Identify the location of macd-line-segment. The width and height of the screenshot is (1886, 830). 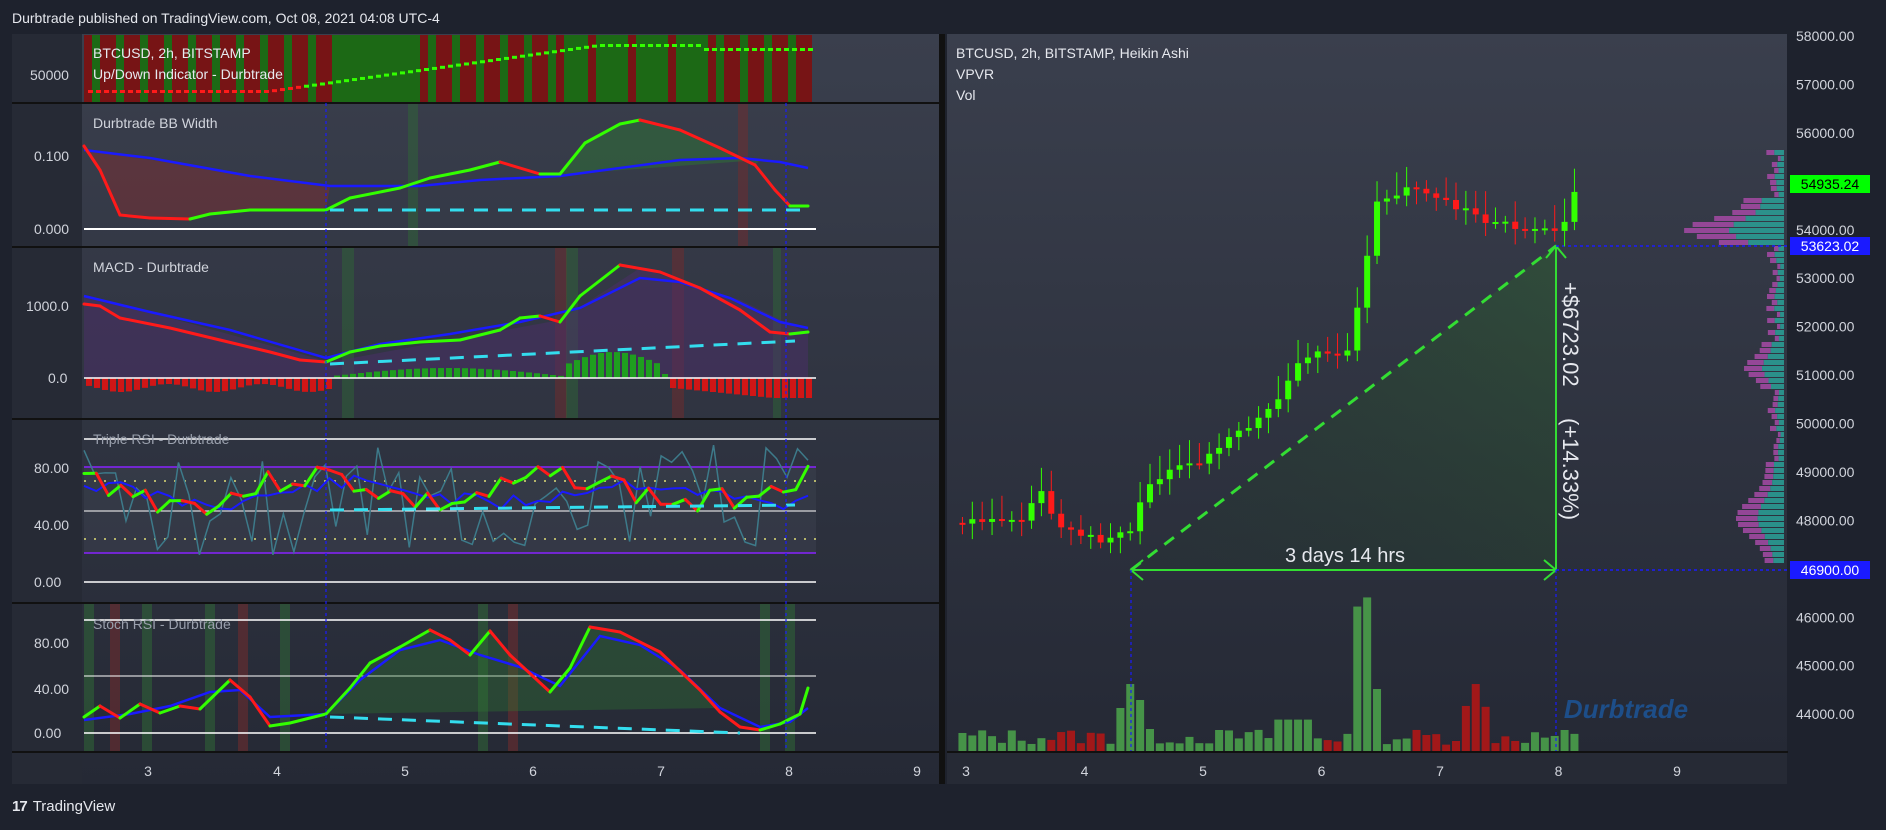
(440, 341).